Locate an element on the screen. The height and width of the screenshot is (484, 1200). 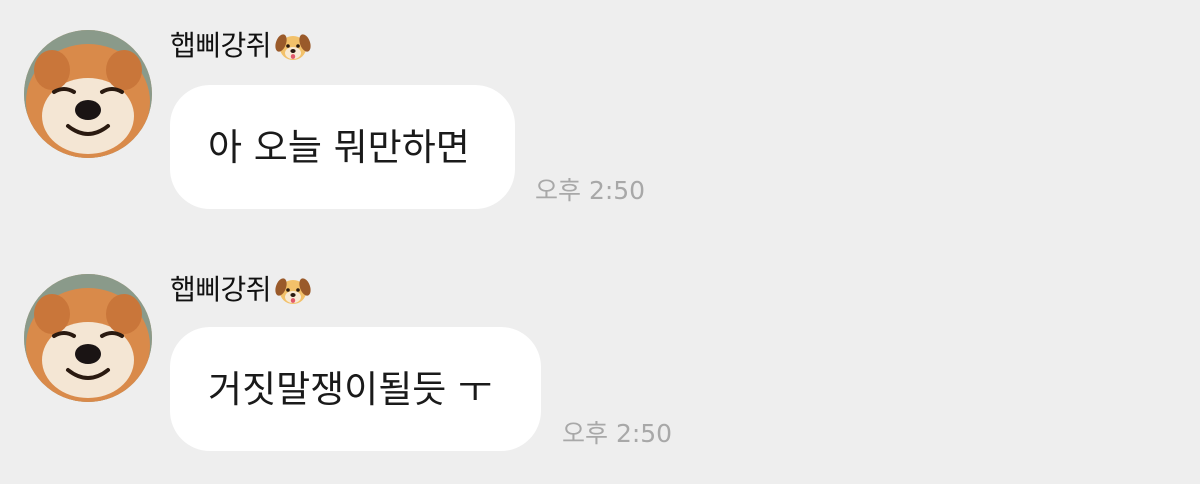
message-bubble: 거짓말쟁이될듯 ㅜ is located at coordinates (355, 389).